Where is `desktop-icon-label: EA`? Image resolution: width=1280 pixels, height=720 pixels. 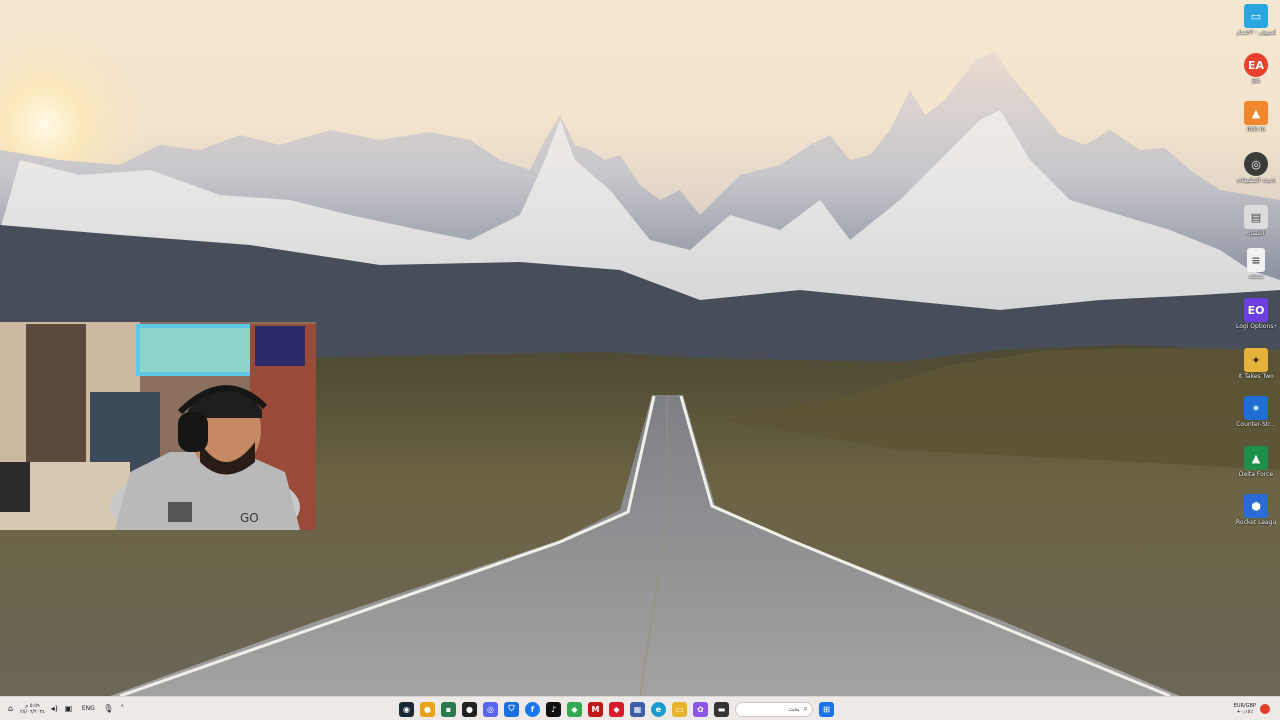
desktop-icon-label: EA is located at coordinates (1256, 81).